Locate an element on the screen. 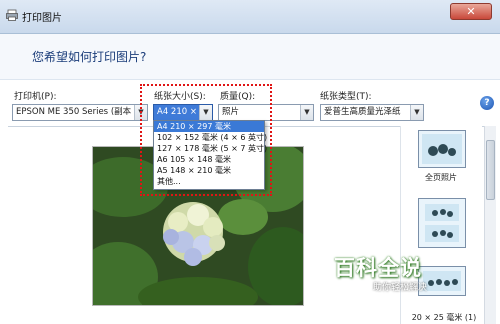 This screenshot has width=500, height=324. window-title: 打印图片 is located at coordinates (42, 18).